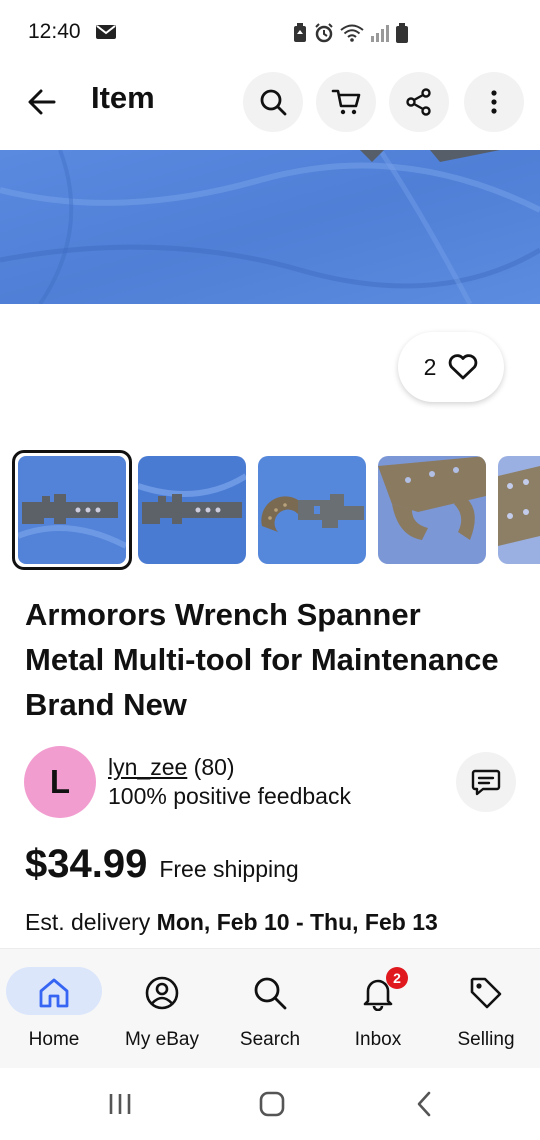 This screenshot has height=1140, width=540. I want to click on thumbnail-strip, so click(270, 511).